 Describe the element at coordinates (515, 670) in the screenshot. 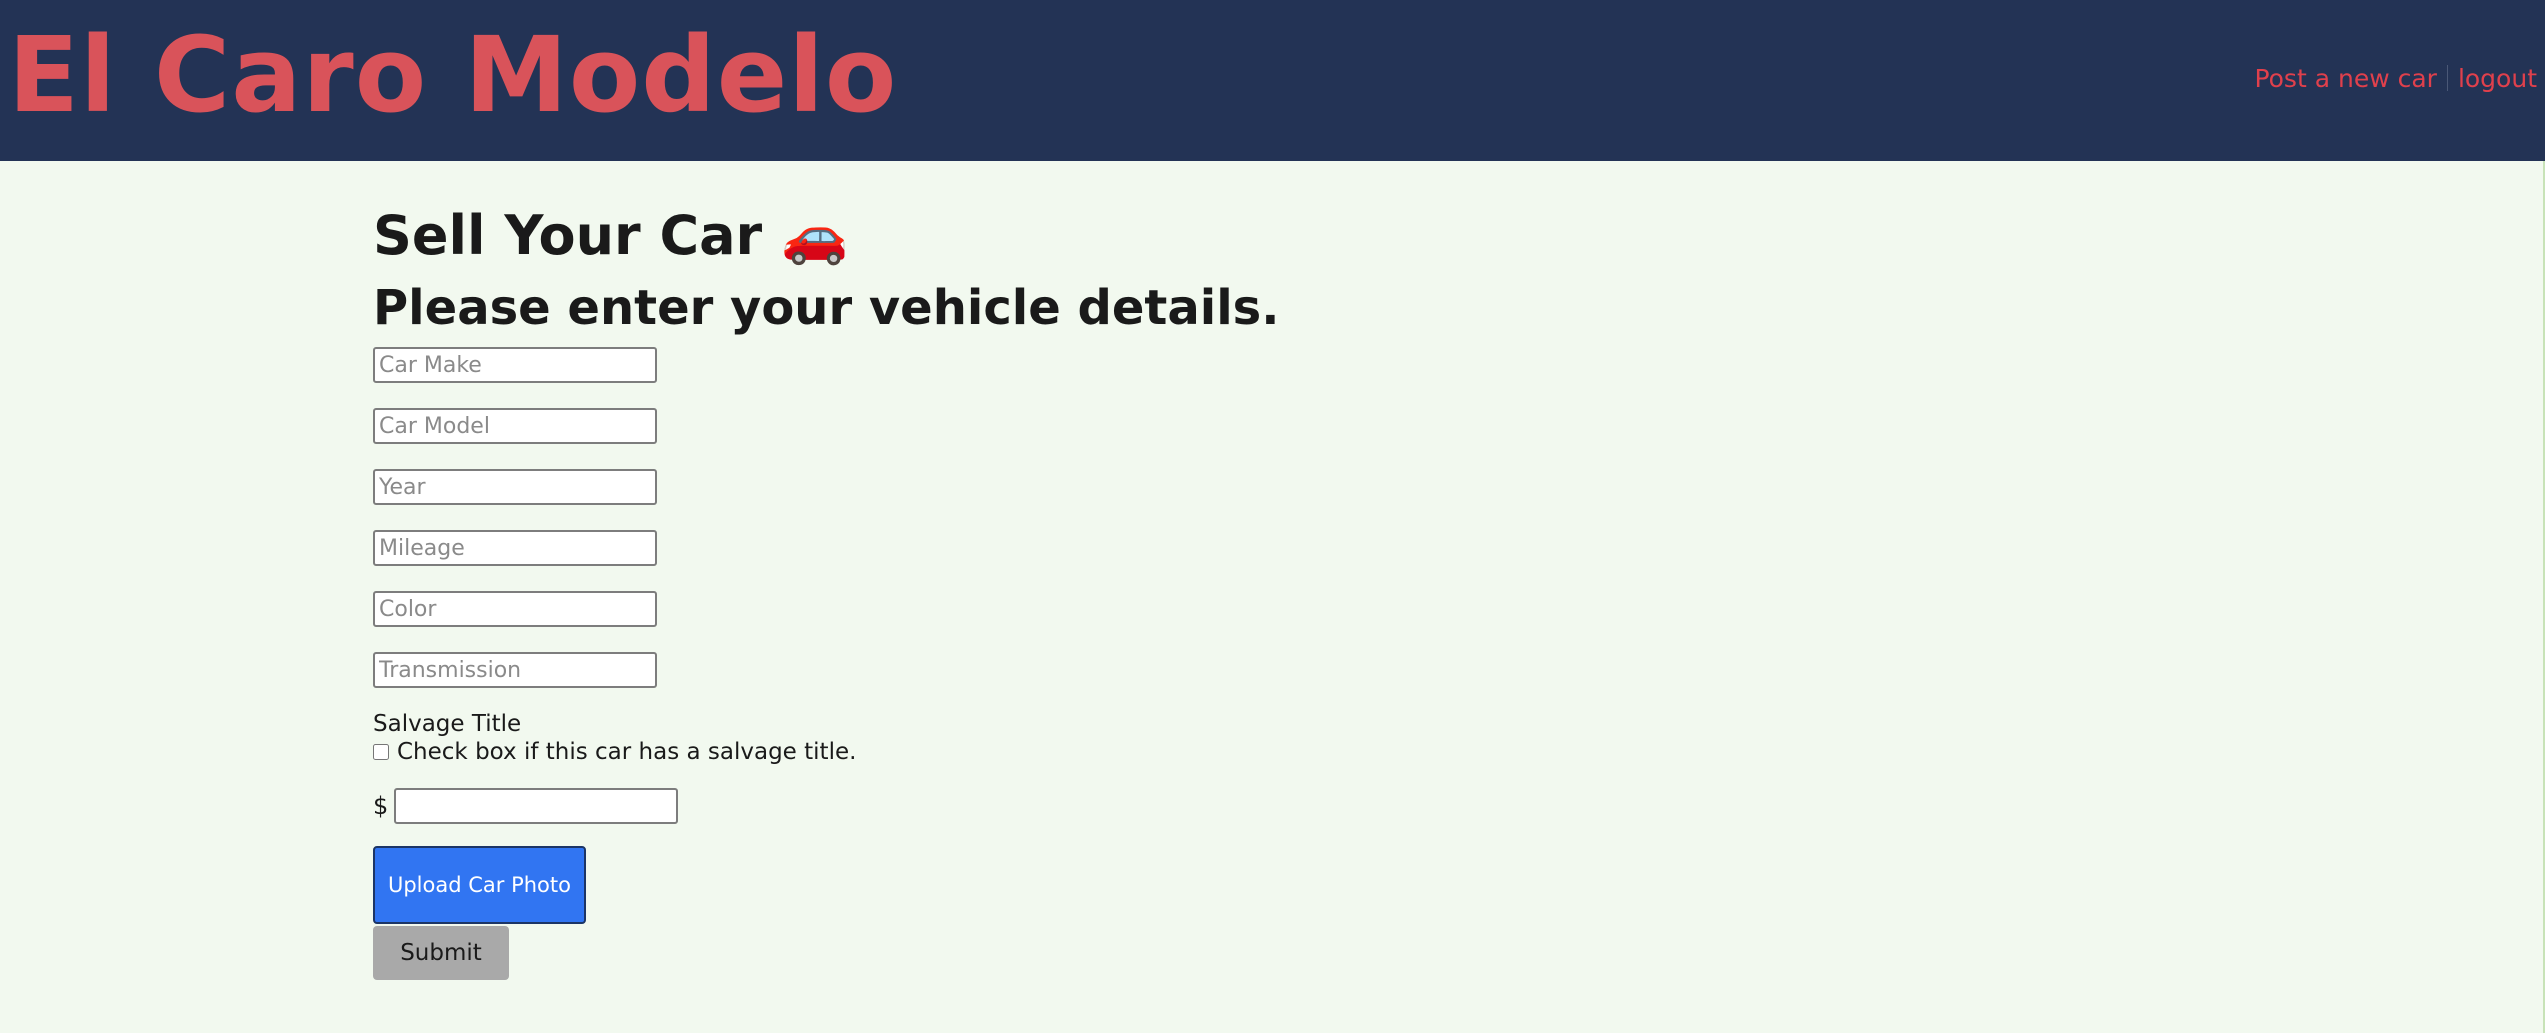

I see `transmission-input` at that location.